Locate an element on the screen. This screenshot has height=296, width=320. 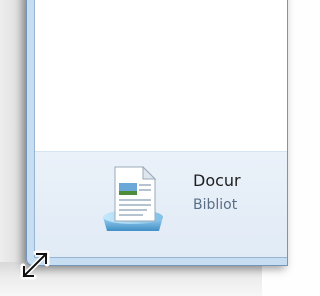
documents-library-icon is located at coordinates (133, 198).